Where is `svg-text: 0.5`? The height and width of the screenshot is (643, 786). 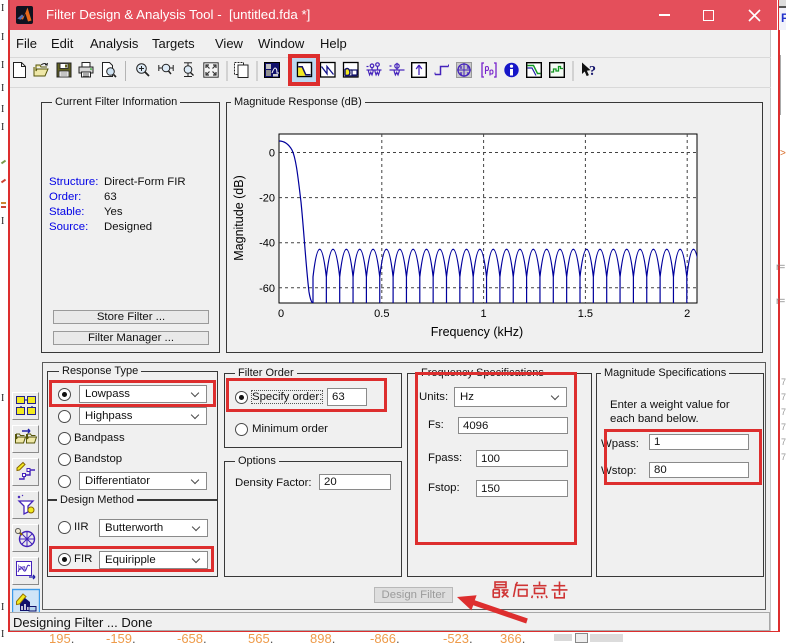
svg-text: 0.5 is located at coordinates (381, 314).